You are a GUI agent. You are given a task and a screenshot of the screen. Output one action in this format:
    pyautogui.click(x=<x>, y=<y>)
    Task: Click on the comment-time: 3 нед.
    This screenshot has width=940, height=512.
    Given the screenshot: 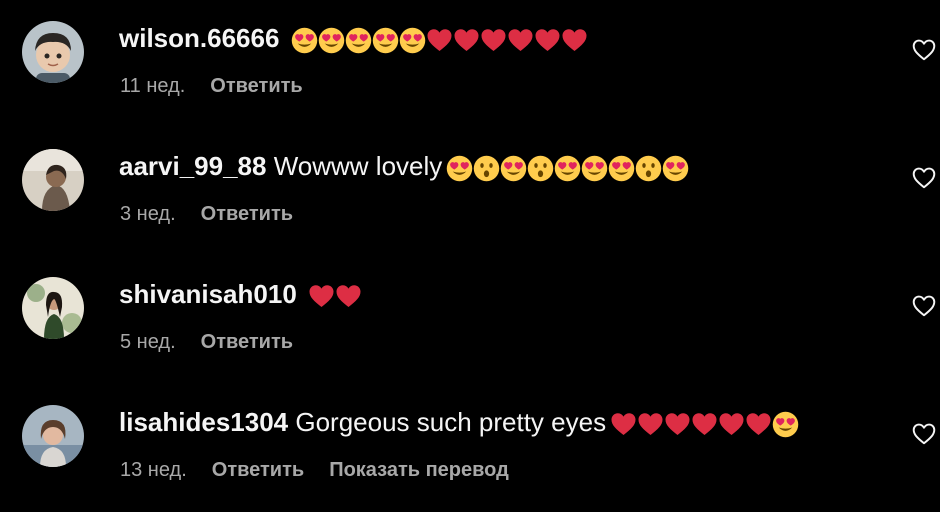 What is the action you would take?
    pyautogui.click(x=148, y=214)
    